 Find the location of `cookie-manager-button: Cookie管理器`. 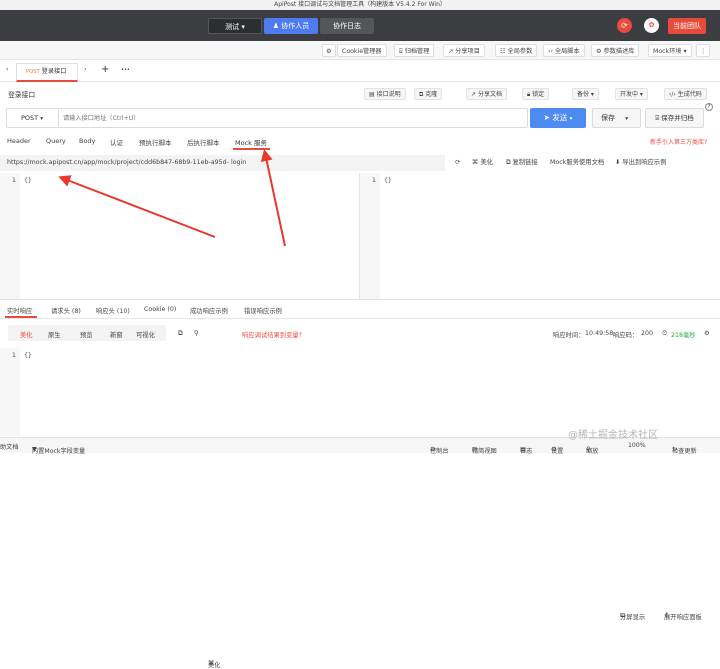

cookie-manager-button: Cookie管理器 is located at coordinates (362, 50).